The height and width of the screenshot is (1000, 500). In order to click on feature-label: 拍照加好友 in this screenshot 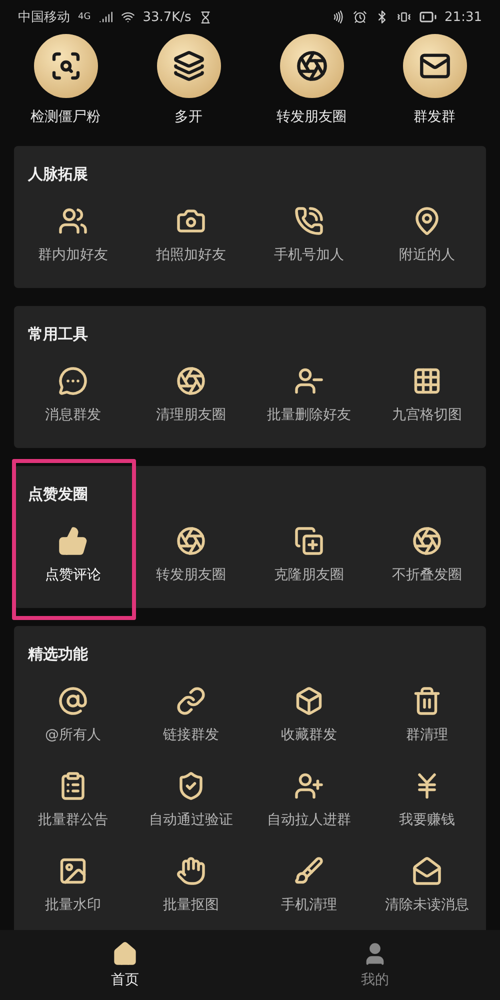, I will do `click(191, 255)`.